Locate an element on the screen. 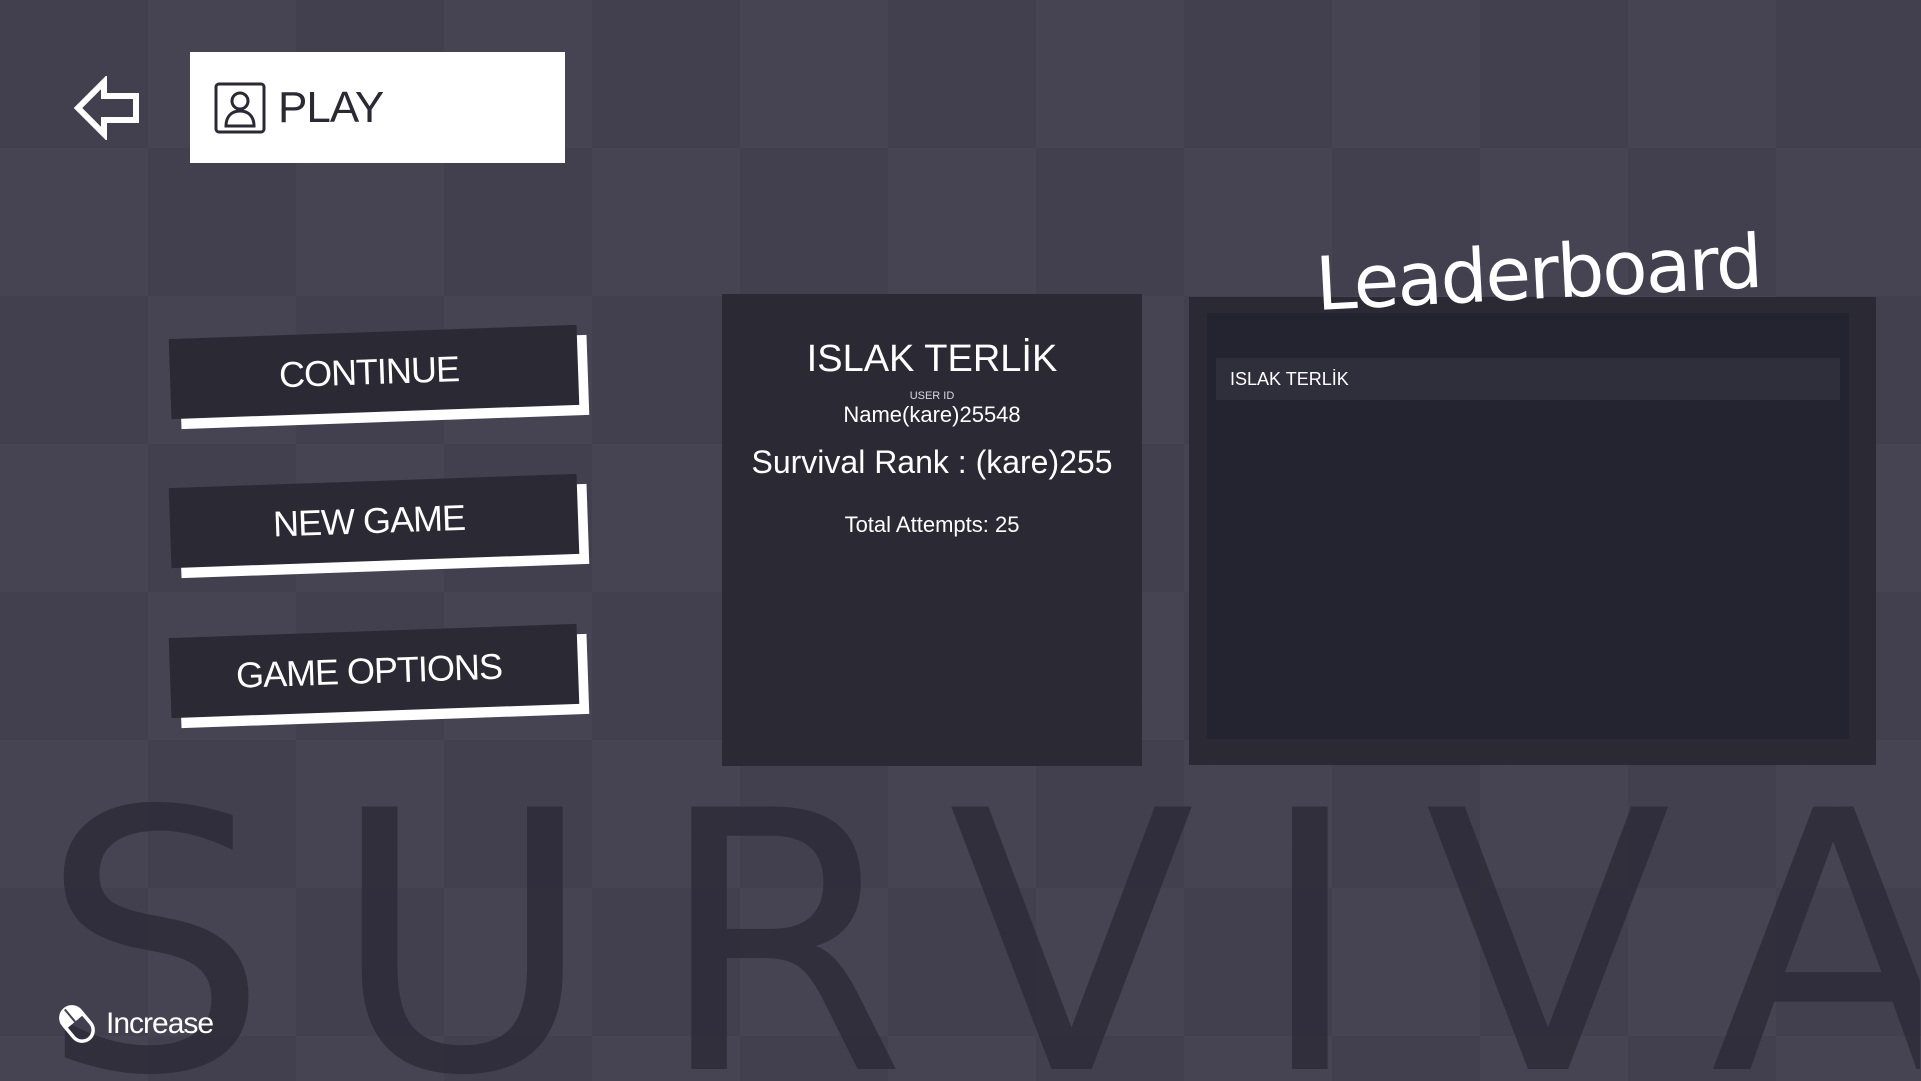  increase-hint: Increase is located at coordinates (133, 1024).